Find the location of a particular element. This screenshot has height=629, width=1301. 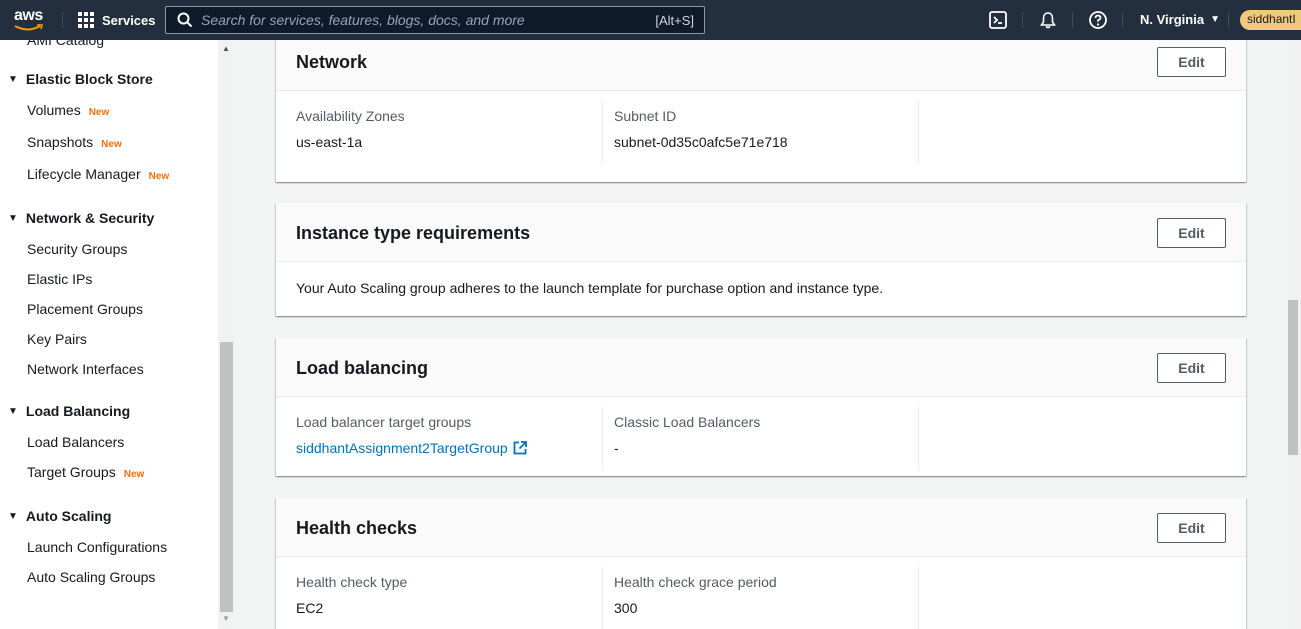

health-check-grace-period-field: Health check grace period 300 is located at coordinates (760, 598).